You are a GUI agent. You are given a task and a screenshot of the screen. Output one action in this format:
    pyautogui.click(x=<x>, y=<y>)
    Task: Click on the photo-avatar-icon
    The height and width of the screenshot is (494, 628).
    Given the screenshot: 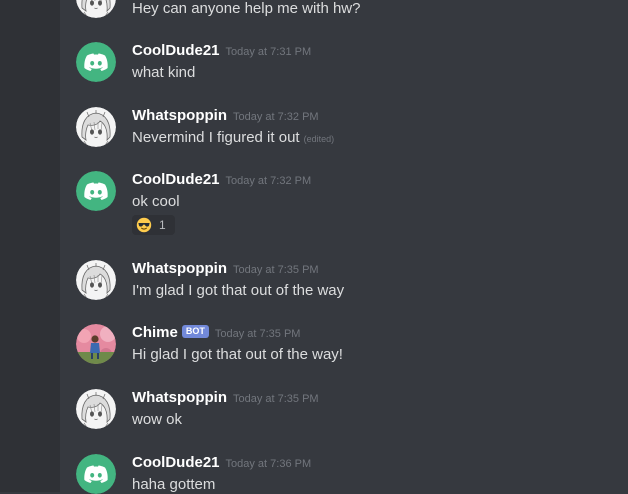 What is the action you would take?
    pyautogui.click(x=96, y=344)
    